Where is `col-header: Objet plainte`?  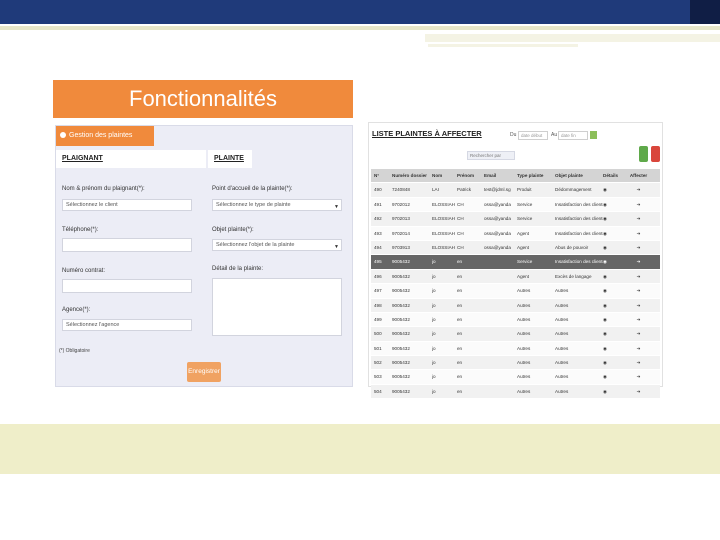
col-header: Objet plainte is located at coordinates (569, 175).